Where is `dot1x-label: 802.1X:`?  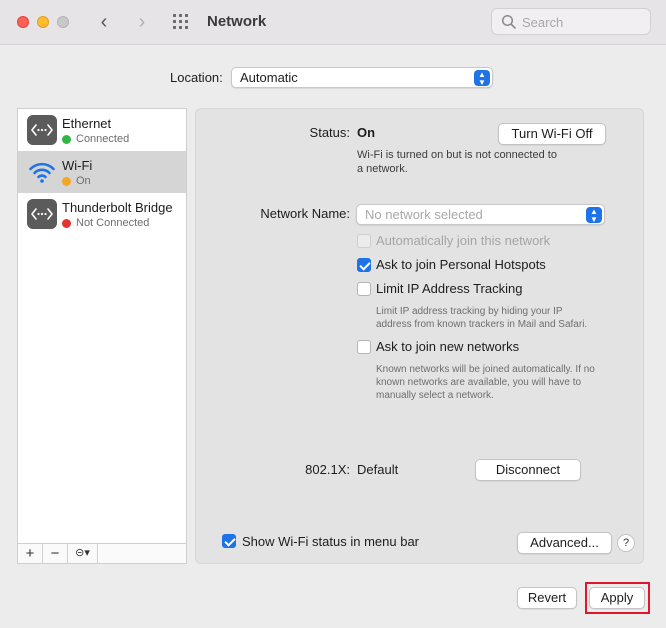 dot1x-label: 802.1X: is located at coordinates (327, 469).